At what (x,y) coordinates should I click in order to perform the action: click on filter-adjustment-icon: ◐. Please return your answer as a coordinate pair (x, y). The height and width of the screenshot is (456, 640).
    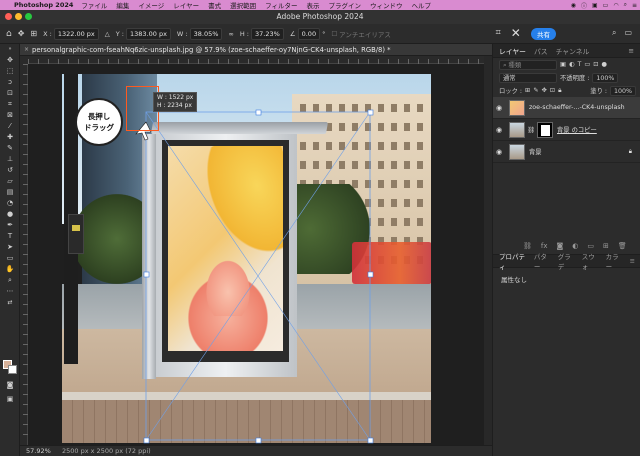
    Looking at the image, I should click on (572, 64).